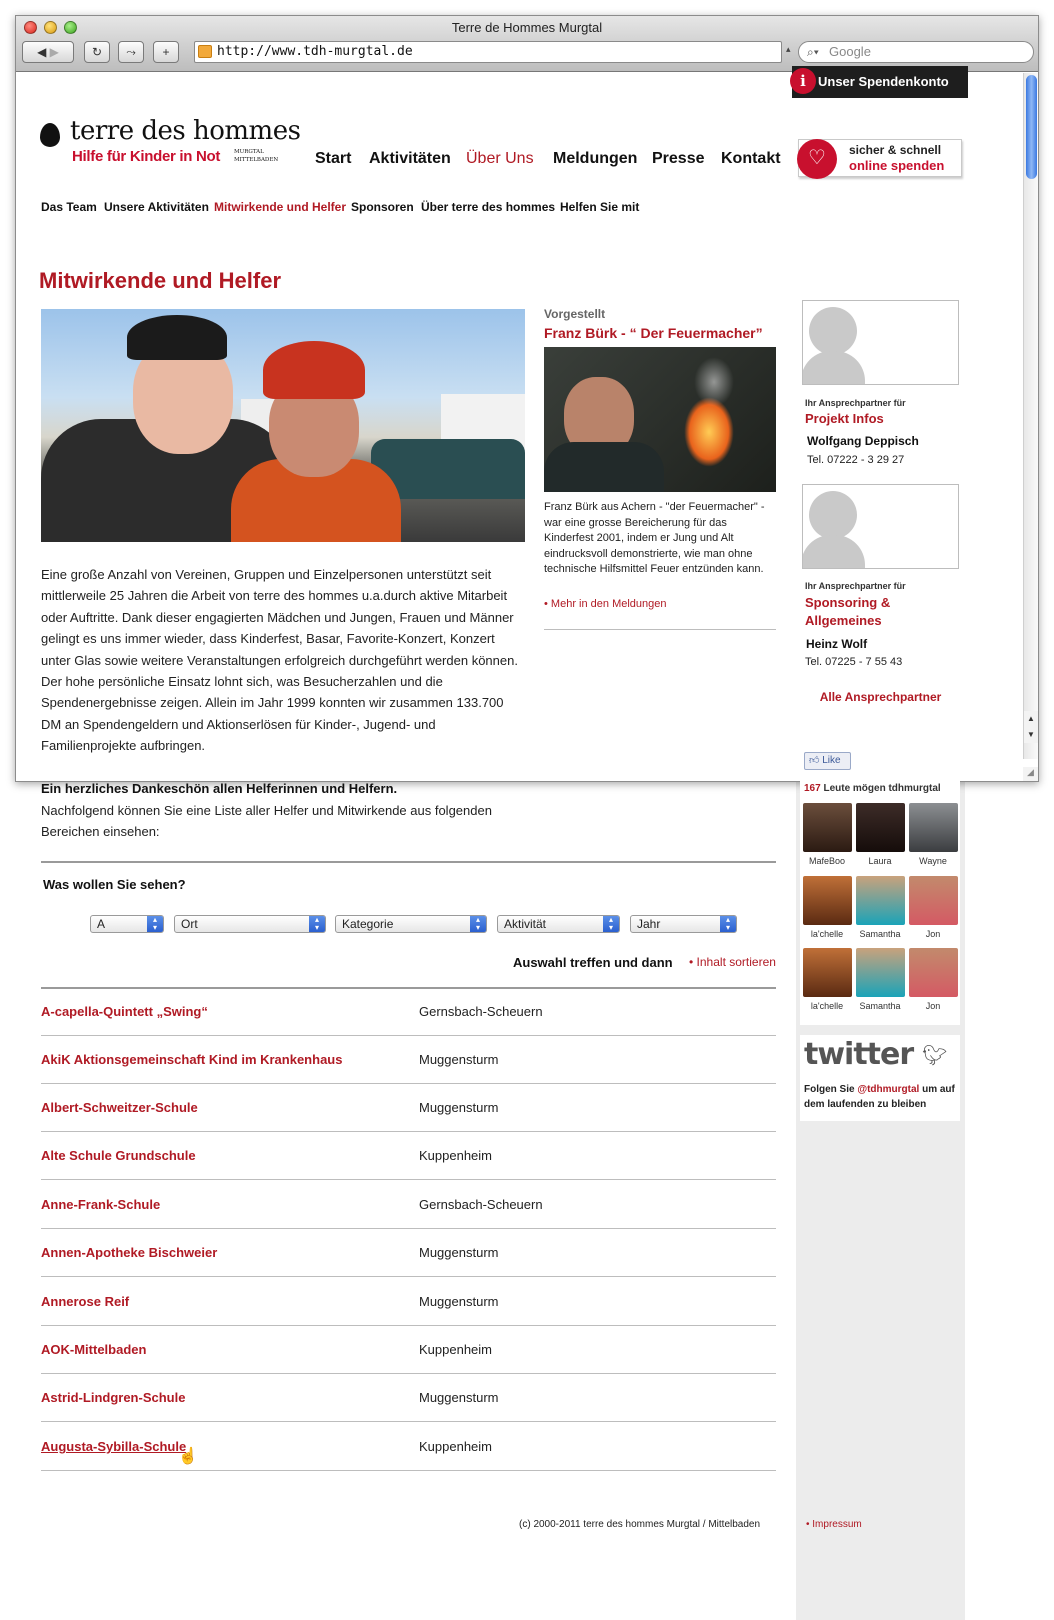 Image resolution: width=1054 pixels, height=1620 pixels. I want to click on logo-tagline: Hilfe für Kinder in Not, so click(146, 156).